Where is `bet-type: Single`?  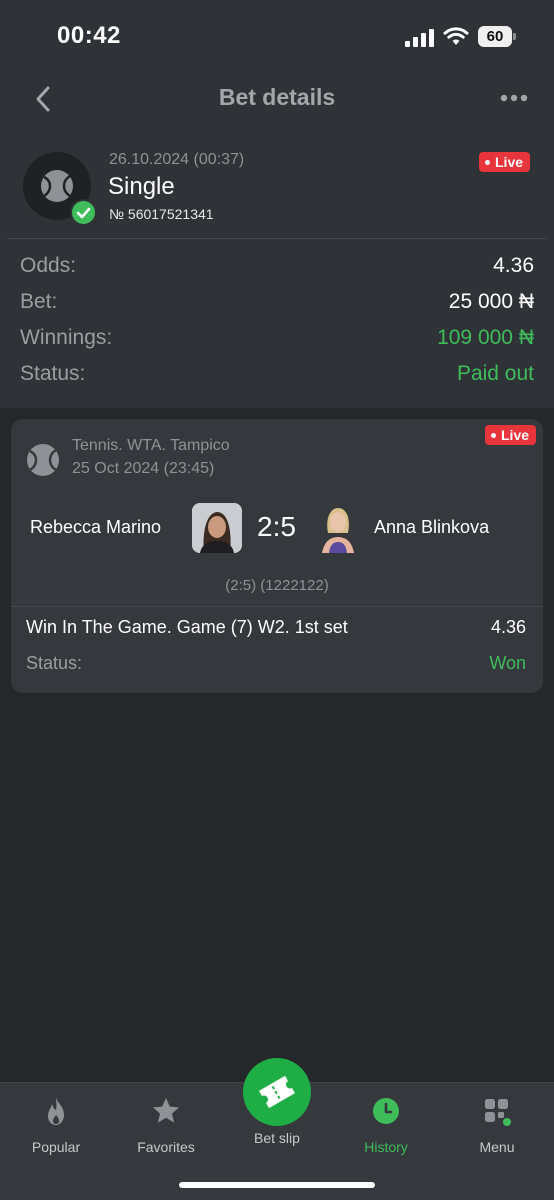
bet-type: Single is located at coordinates (141, 186).